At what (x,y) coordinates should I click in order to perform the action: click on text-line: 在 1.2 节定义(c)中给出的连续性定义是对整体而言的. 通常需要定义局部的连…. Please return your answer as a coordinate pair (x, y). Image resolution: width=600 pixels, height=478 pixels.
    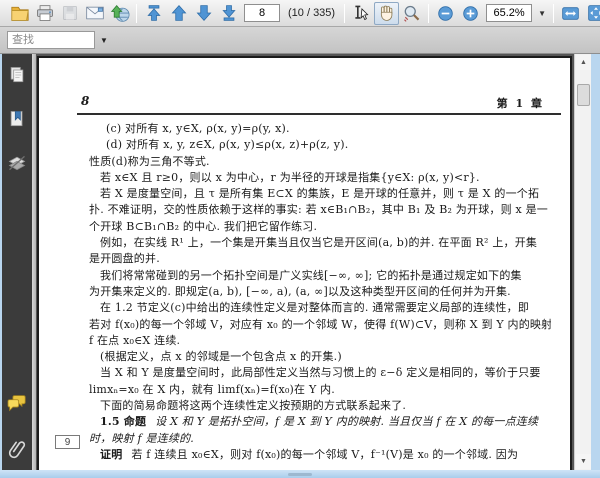
    Looking at the image, I should click on (315, 308).